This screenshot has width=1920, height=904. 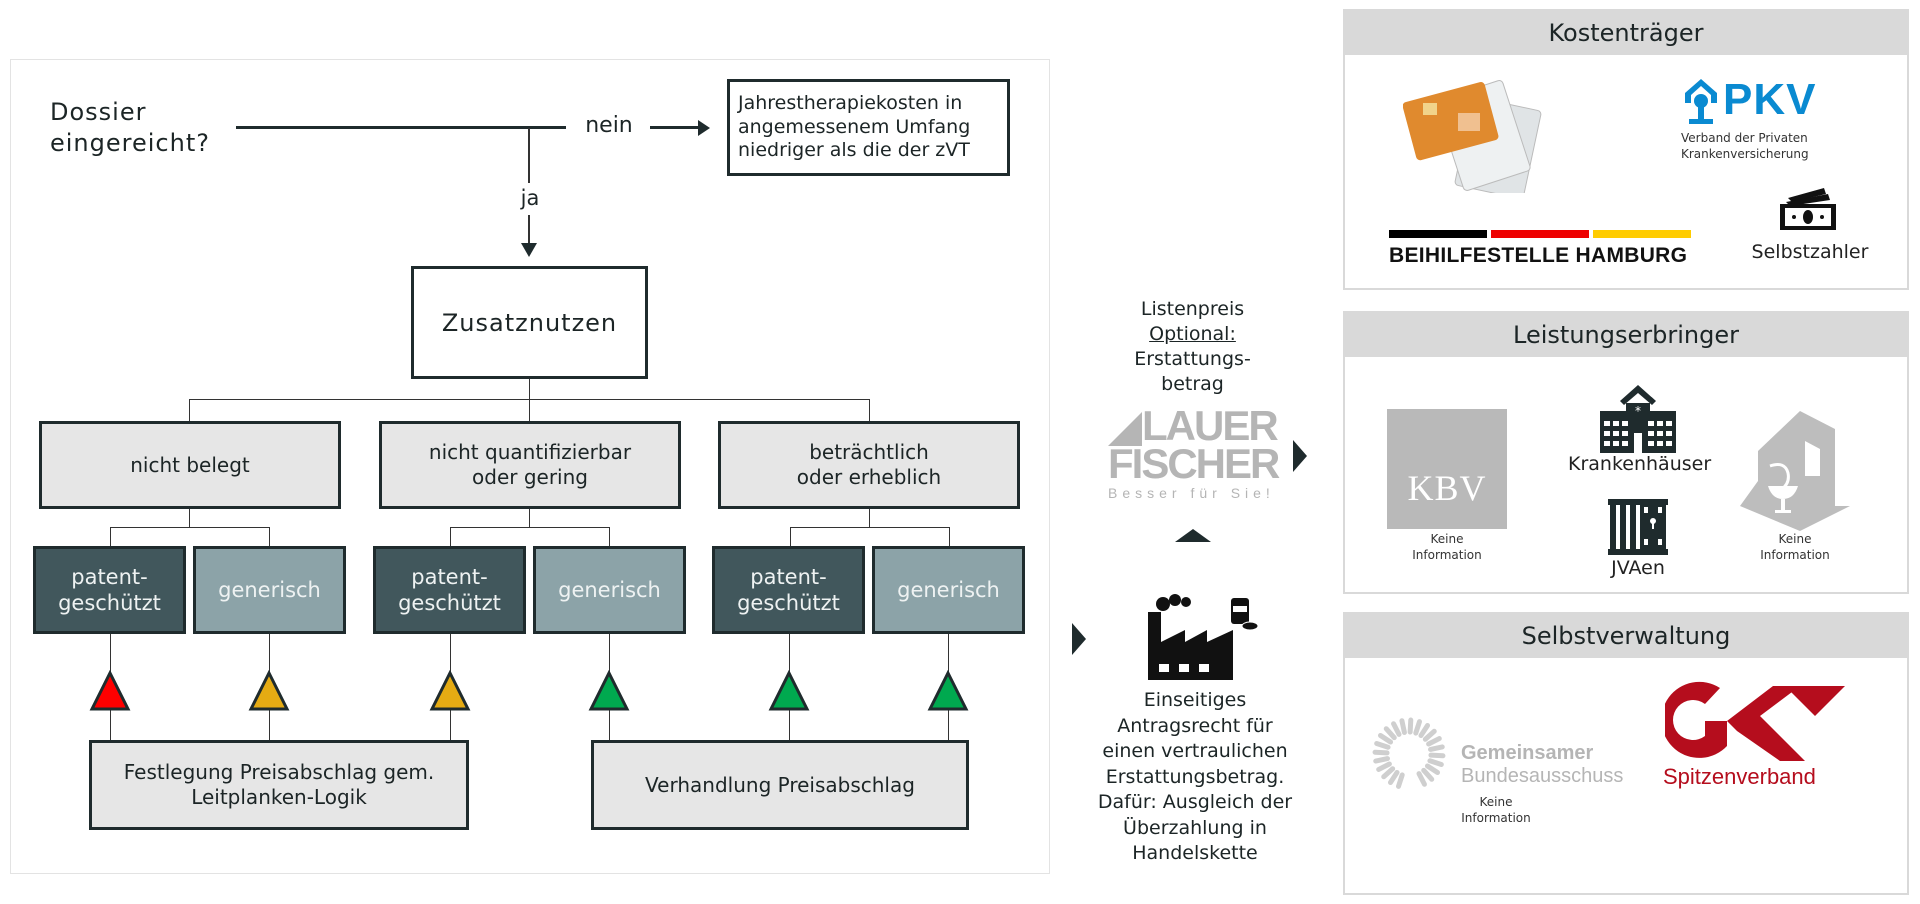 I want to click on arrow-up-icon, so click(x=1193, y=535).